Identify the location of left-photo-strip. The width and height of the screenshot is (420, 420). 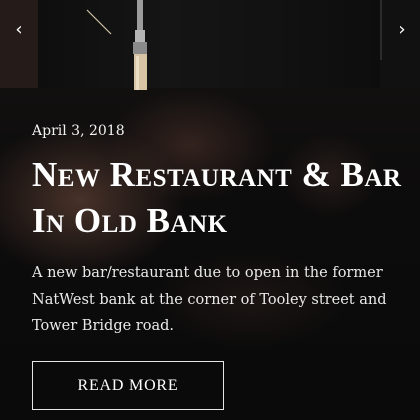
(19, 44).